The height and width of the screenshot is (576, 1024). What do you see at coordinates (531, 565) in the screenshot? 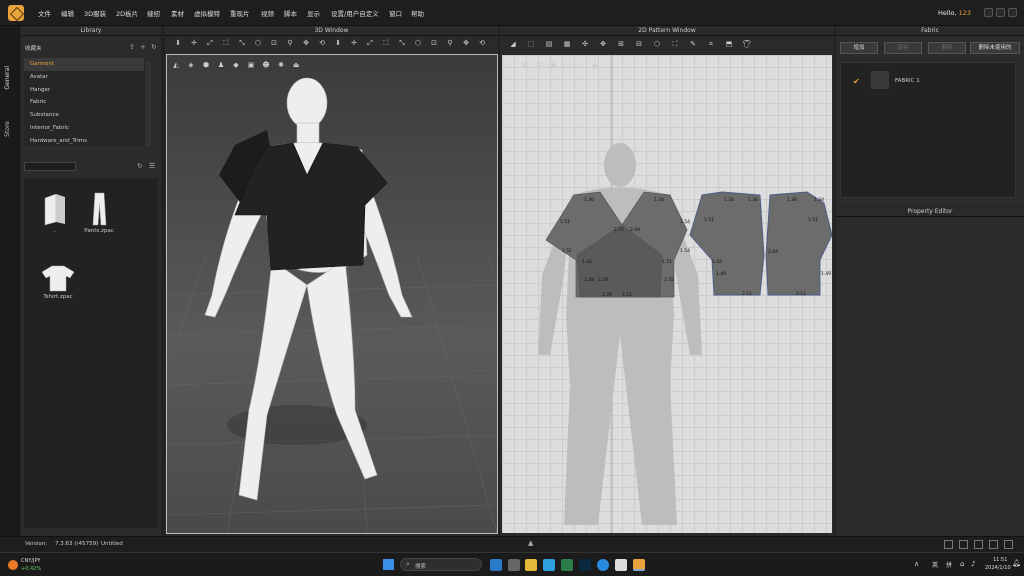
I see `taskbar-app-explorer-icon` at bounding box center [531, 565].